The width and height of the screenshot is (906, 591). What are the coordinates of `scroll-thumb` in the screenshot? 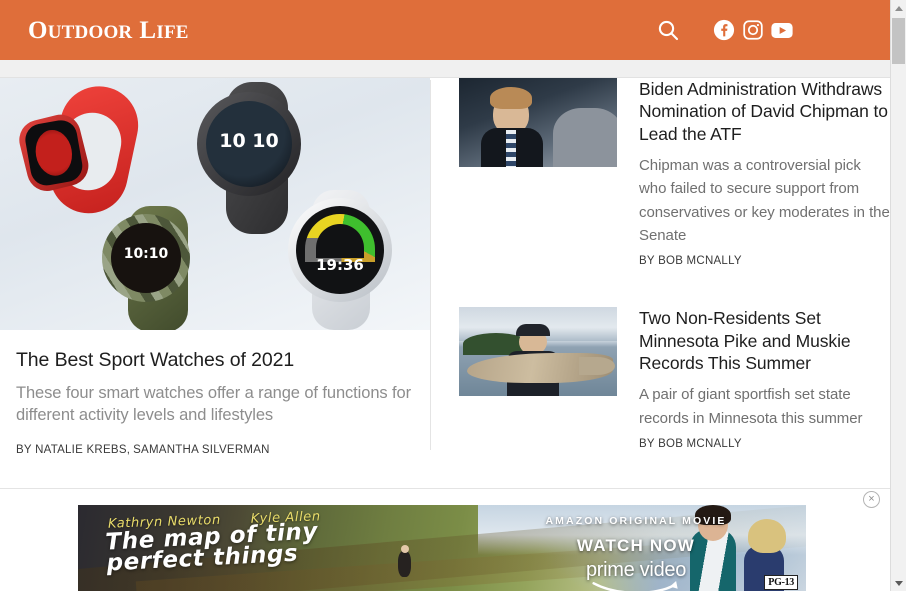 It's located at (898, 41).